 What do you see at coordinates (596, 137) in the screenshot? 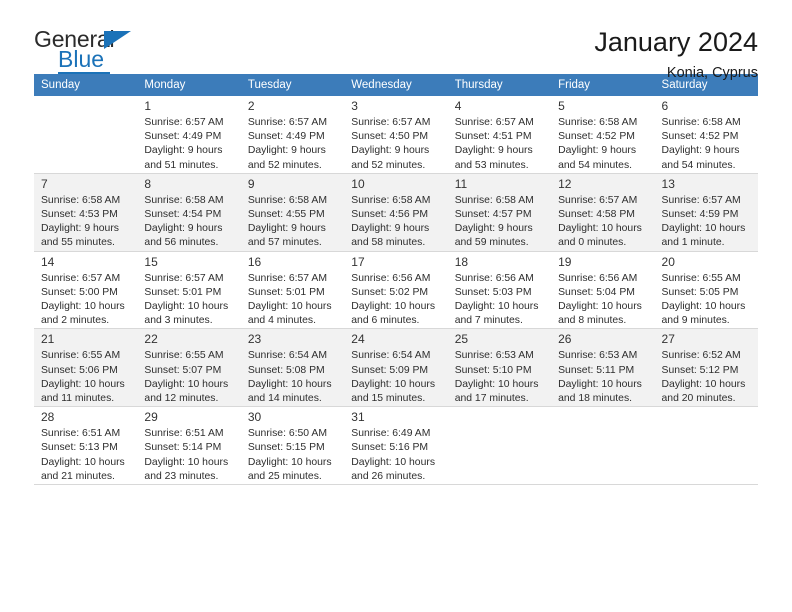
I see `sunset-text: Sunset: 4:52 PM` at bounding box center [596, 137].